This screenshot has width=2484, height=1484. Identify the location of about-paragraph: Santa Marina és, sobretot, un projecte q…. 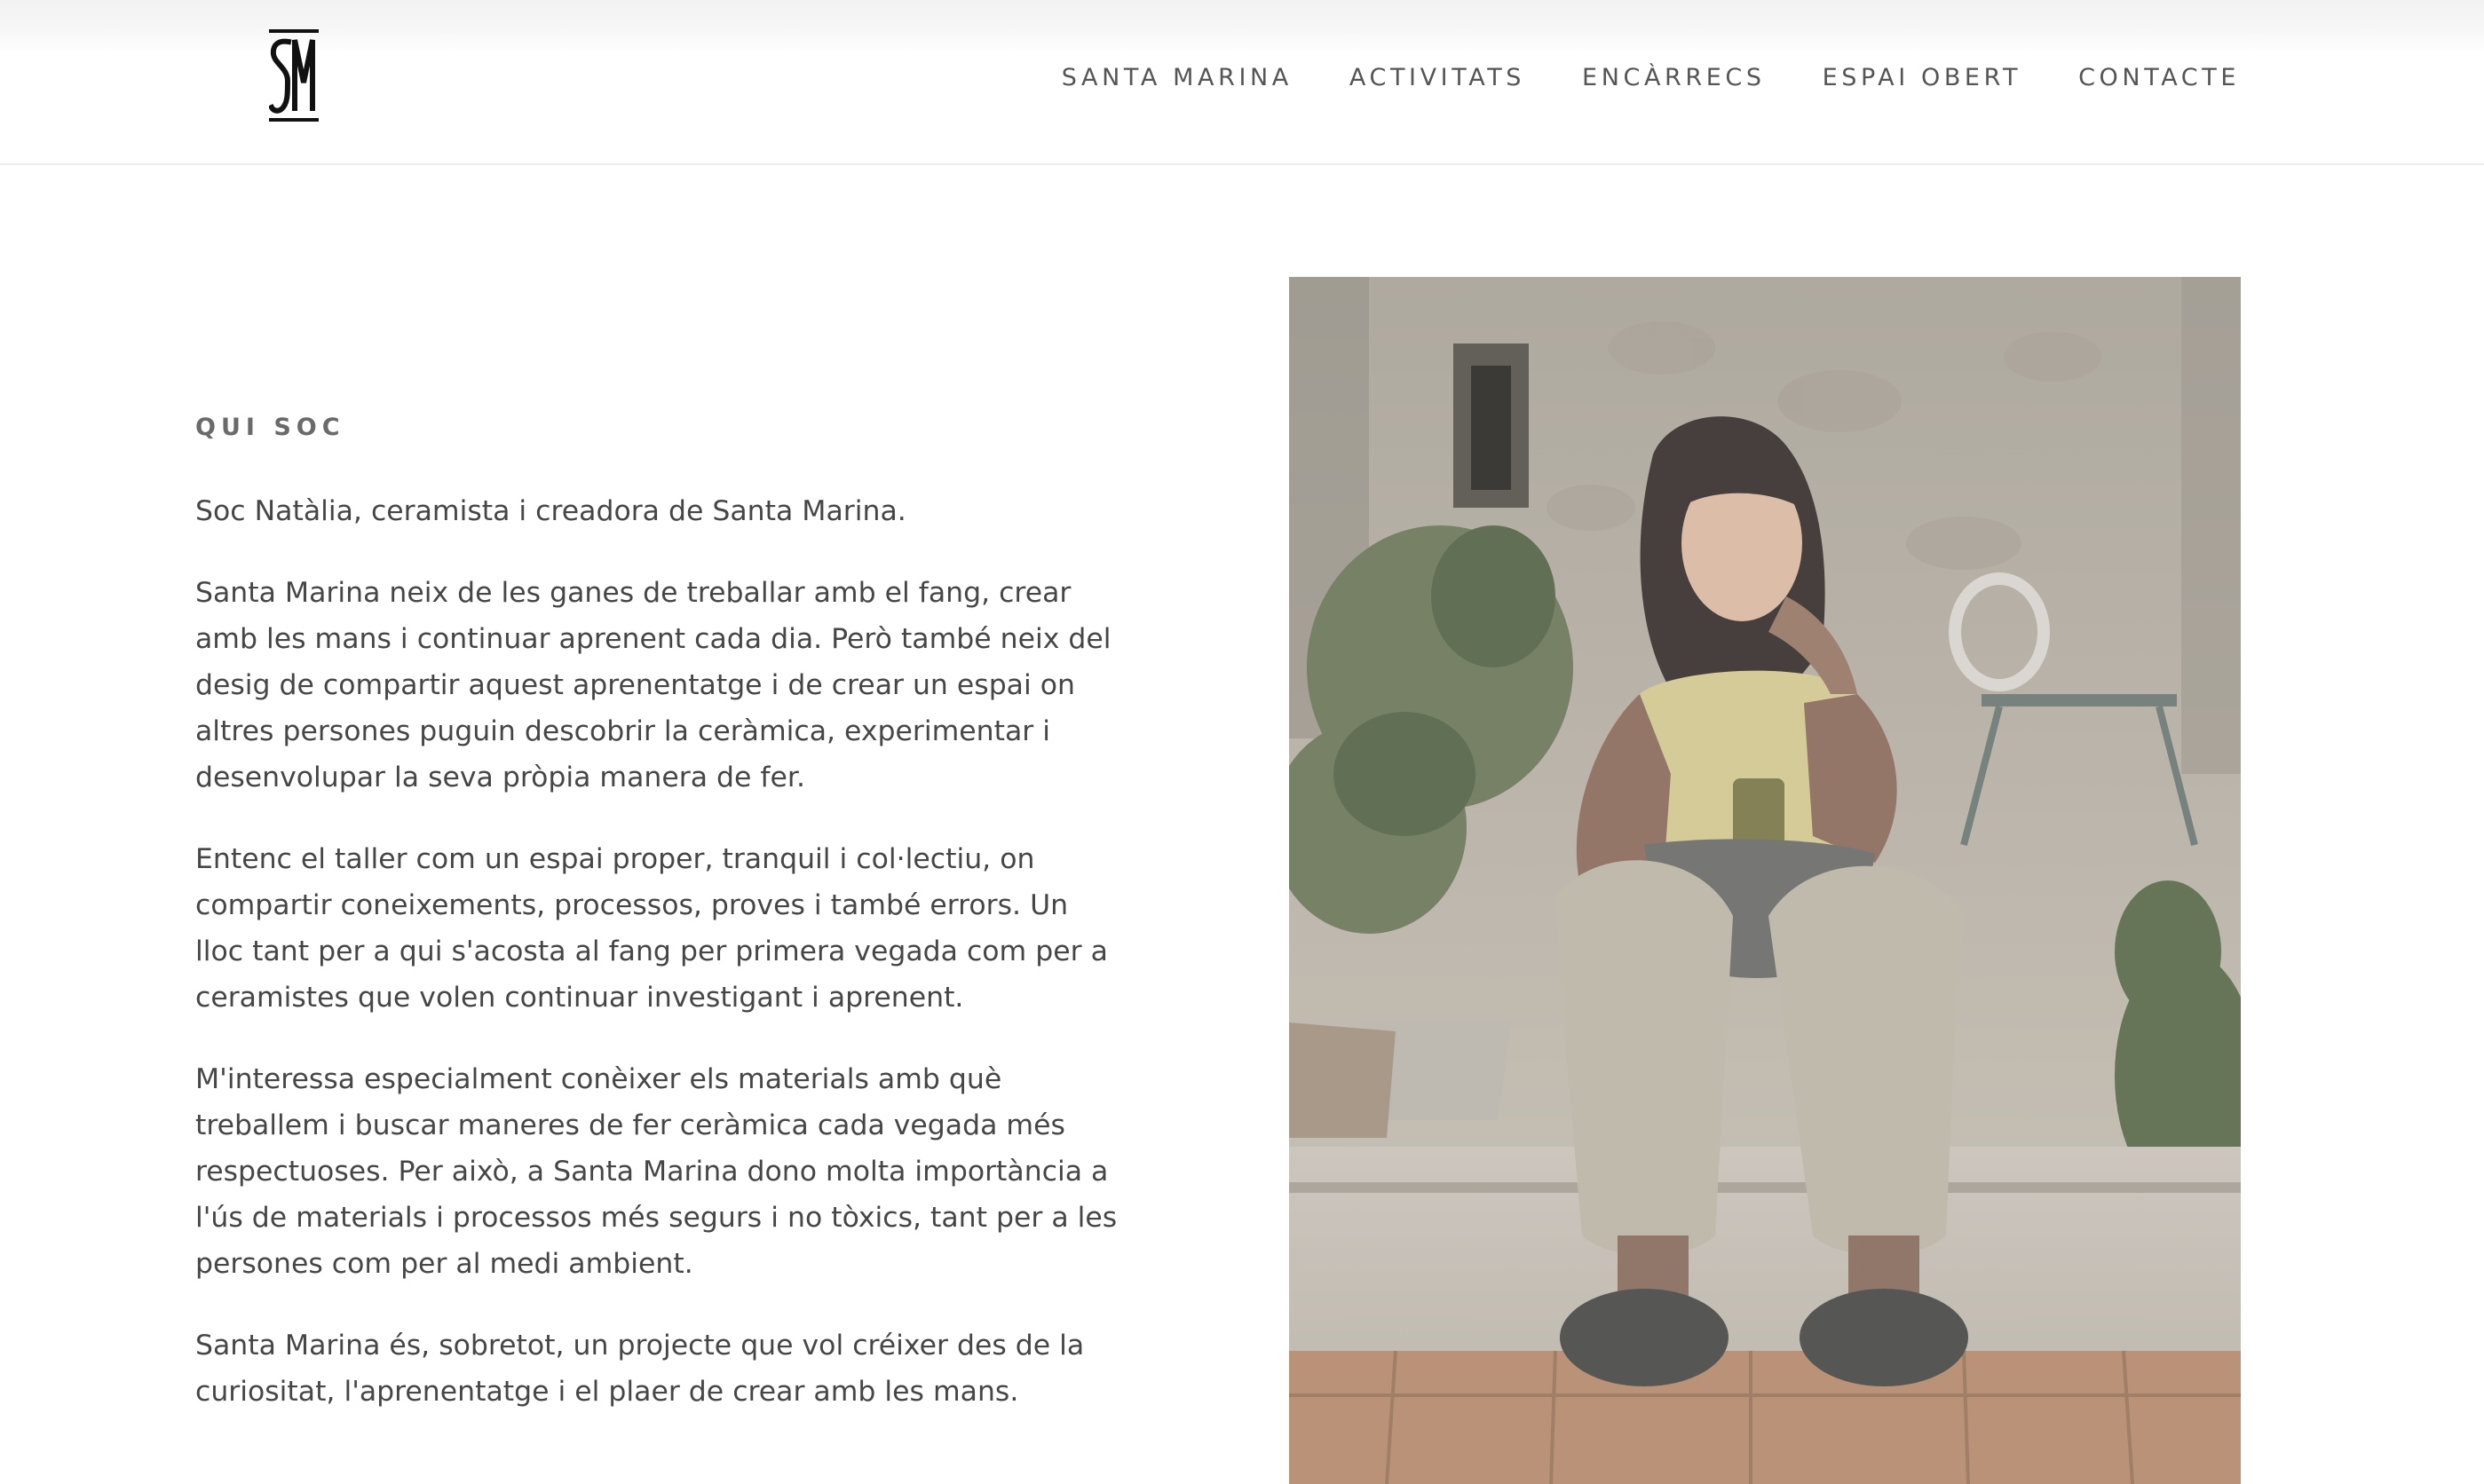
(640, 1369).